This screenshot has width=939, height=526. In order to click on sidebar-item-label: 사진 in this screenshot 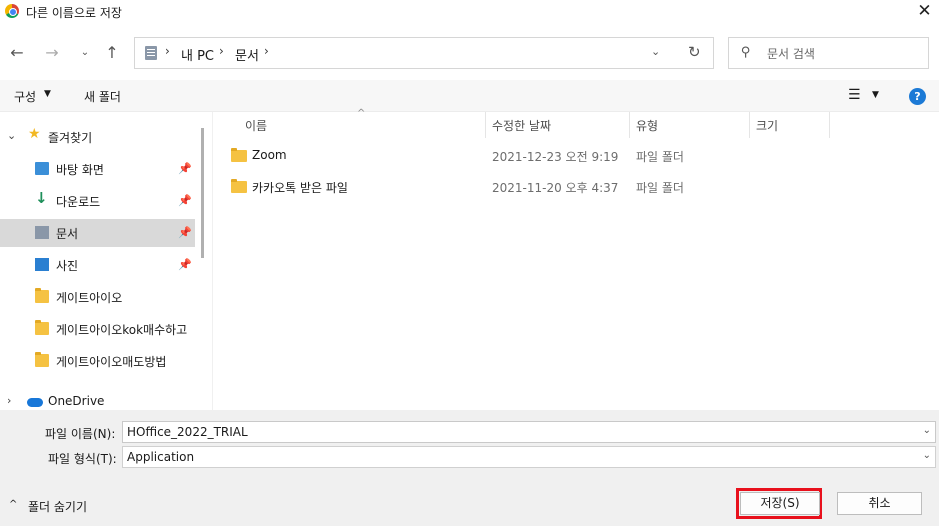, I will do `click(67, 266)`.